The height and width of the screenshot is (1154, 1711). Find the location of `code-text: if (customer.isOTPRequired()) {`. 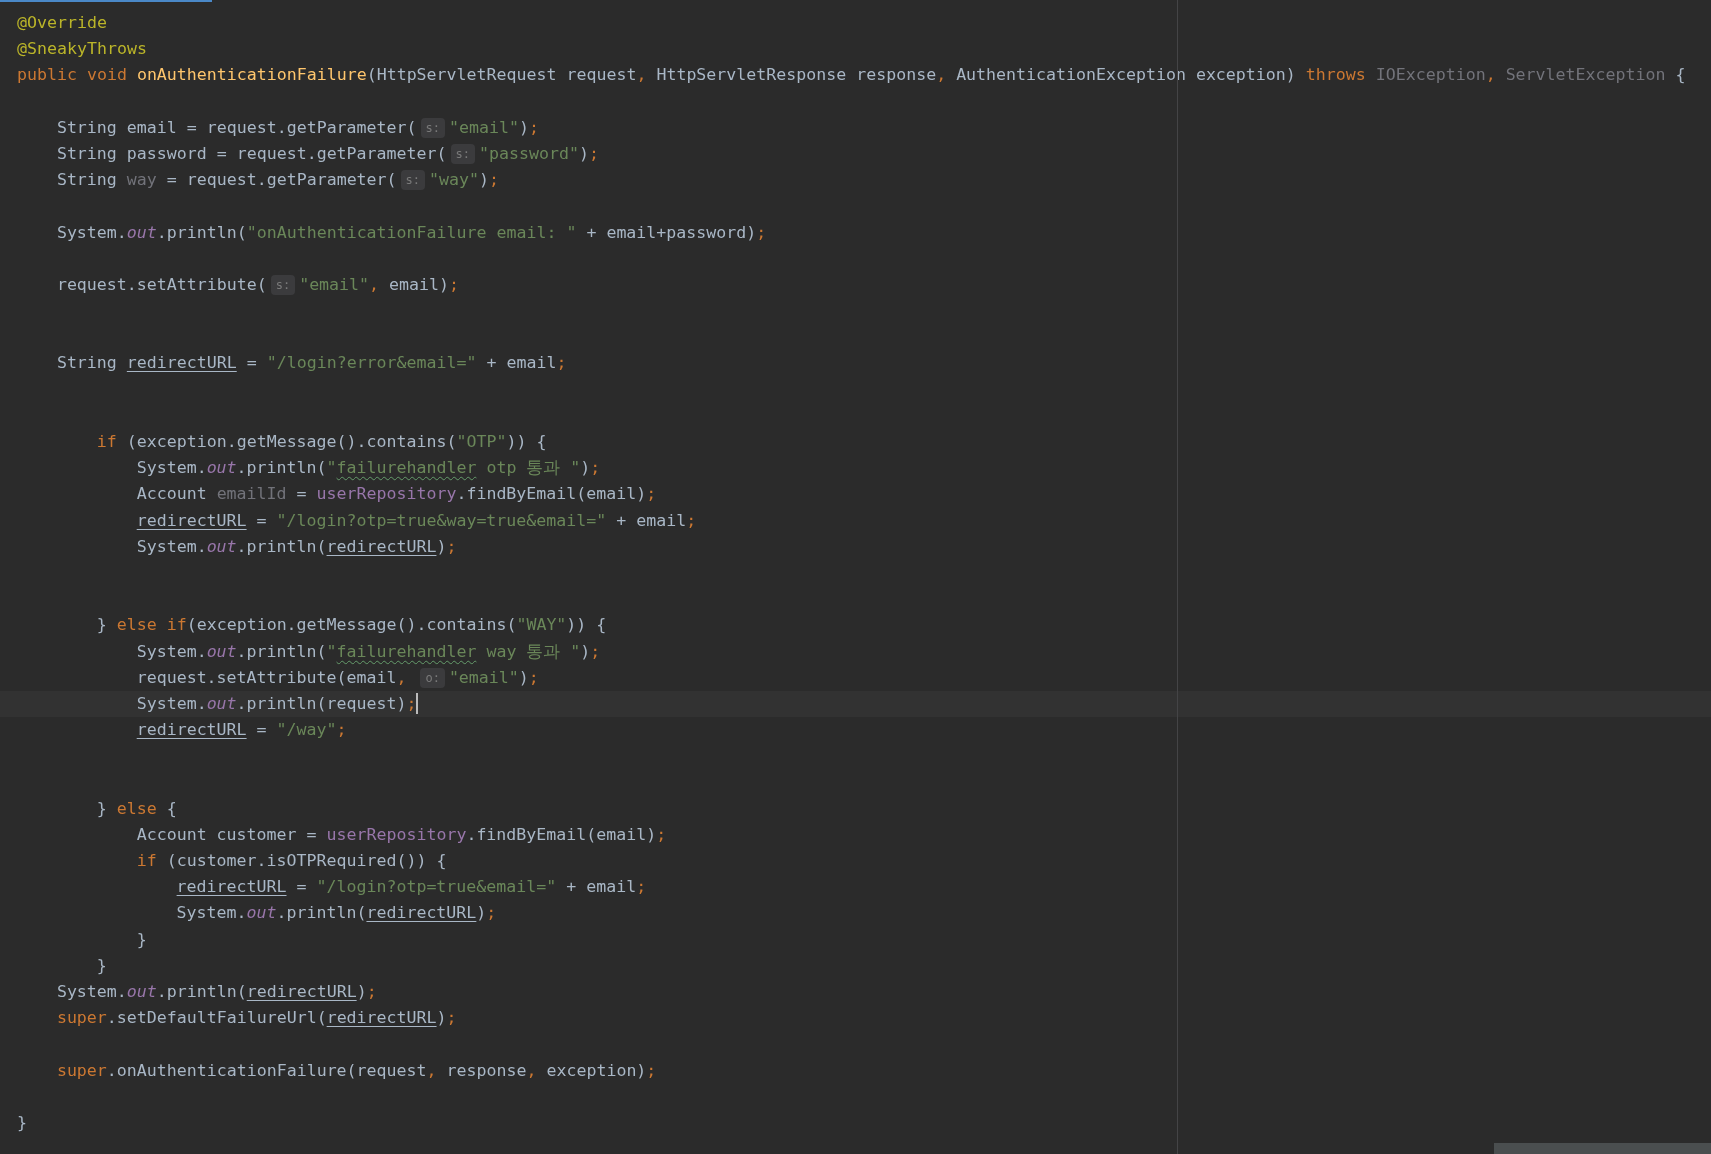

code-text: if (customer.isOTPRequired()) { is located at coordinates (291, 861).